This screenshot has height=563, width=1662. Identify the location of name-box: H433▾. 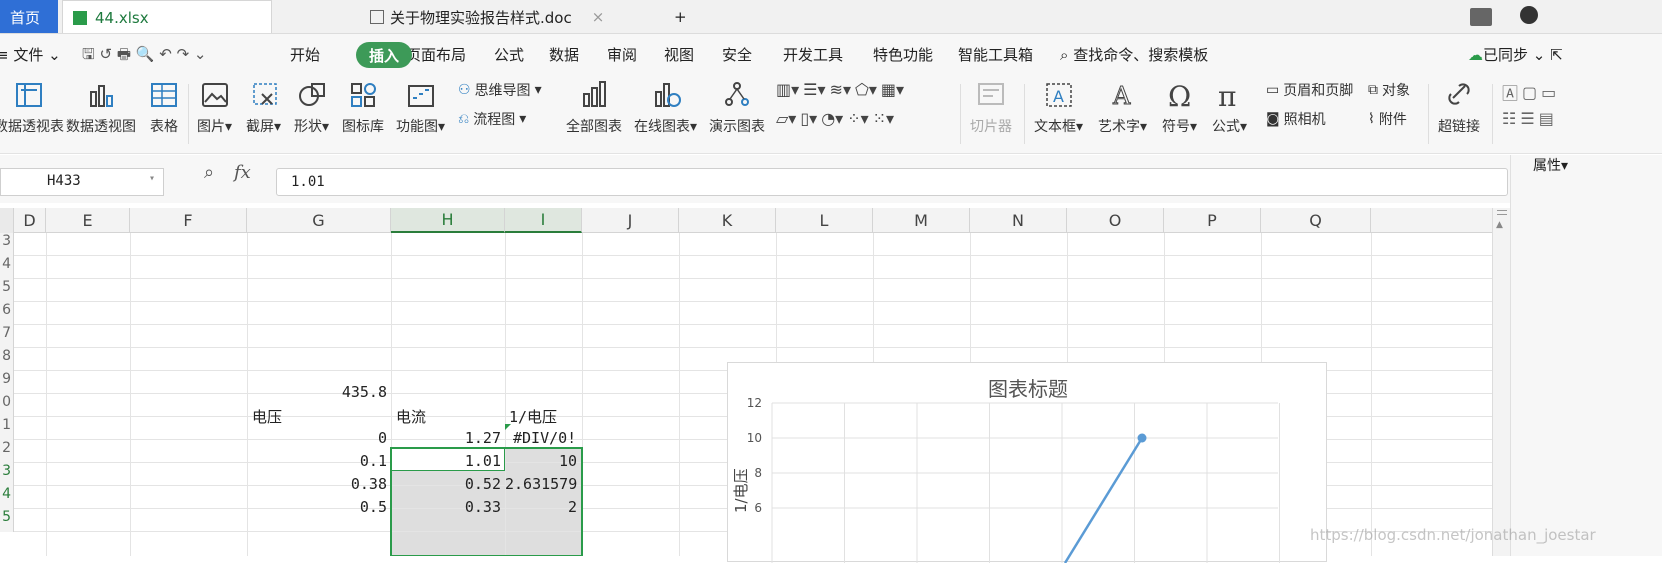
(82, 182).